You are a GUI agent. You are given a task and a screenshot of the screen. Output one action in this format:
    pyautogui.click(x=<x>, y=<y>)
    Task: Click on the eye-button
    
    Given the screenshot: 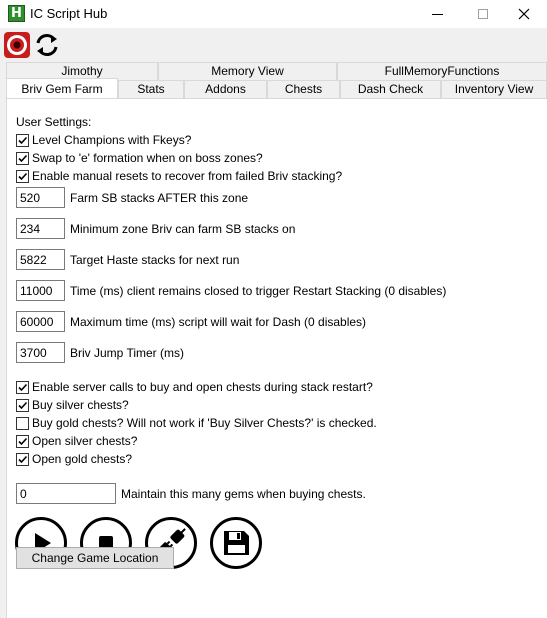 What is the action you would take?
    pyautogui.click(x=17, y=45)
    